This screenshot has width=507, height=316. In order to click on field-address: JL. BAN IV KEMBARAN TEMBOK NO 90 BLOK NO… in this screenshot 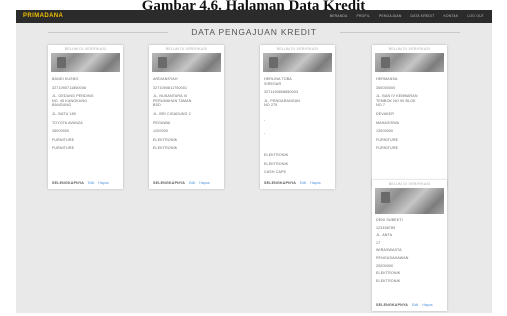, I will do `click(397, 101)`.